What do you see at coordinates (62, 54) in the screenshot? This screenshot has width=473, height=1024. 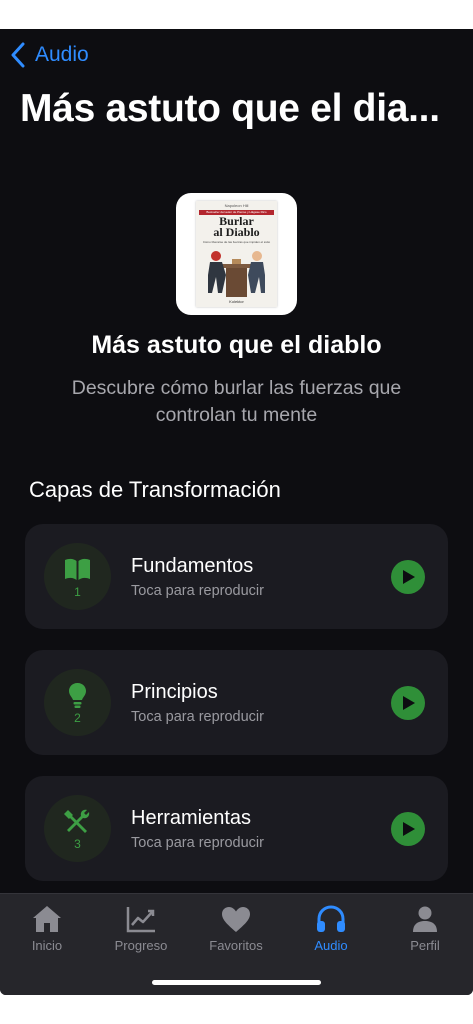 I see `back-label: Audio` at bounding box center [62, 54].